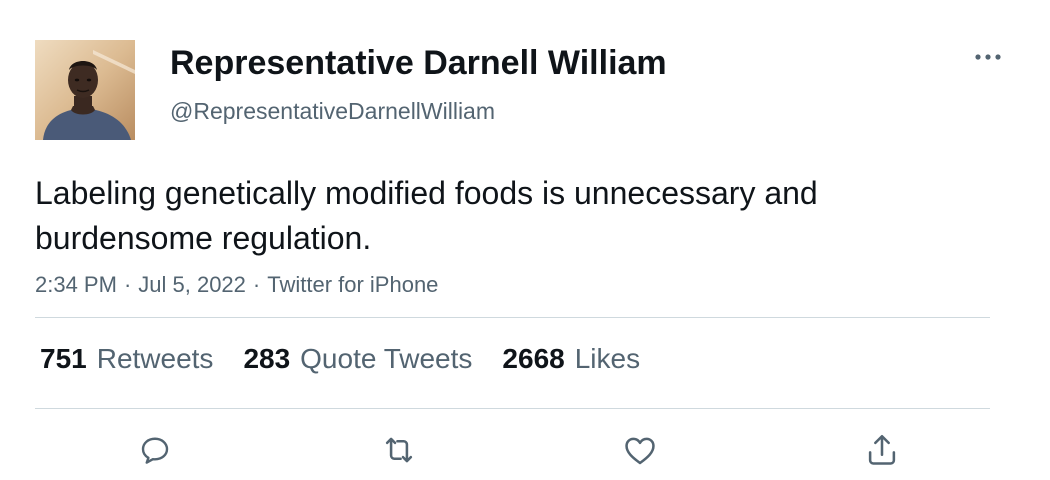  Describe the element at coordinates (418, 63) in the screenshot. I see `author-display-name: Representative Darnell William` at that location.